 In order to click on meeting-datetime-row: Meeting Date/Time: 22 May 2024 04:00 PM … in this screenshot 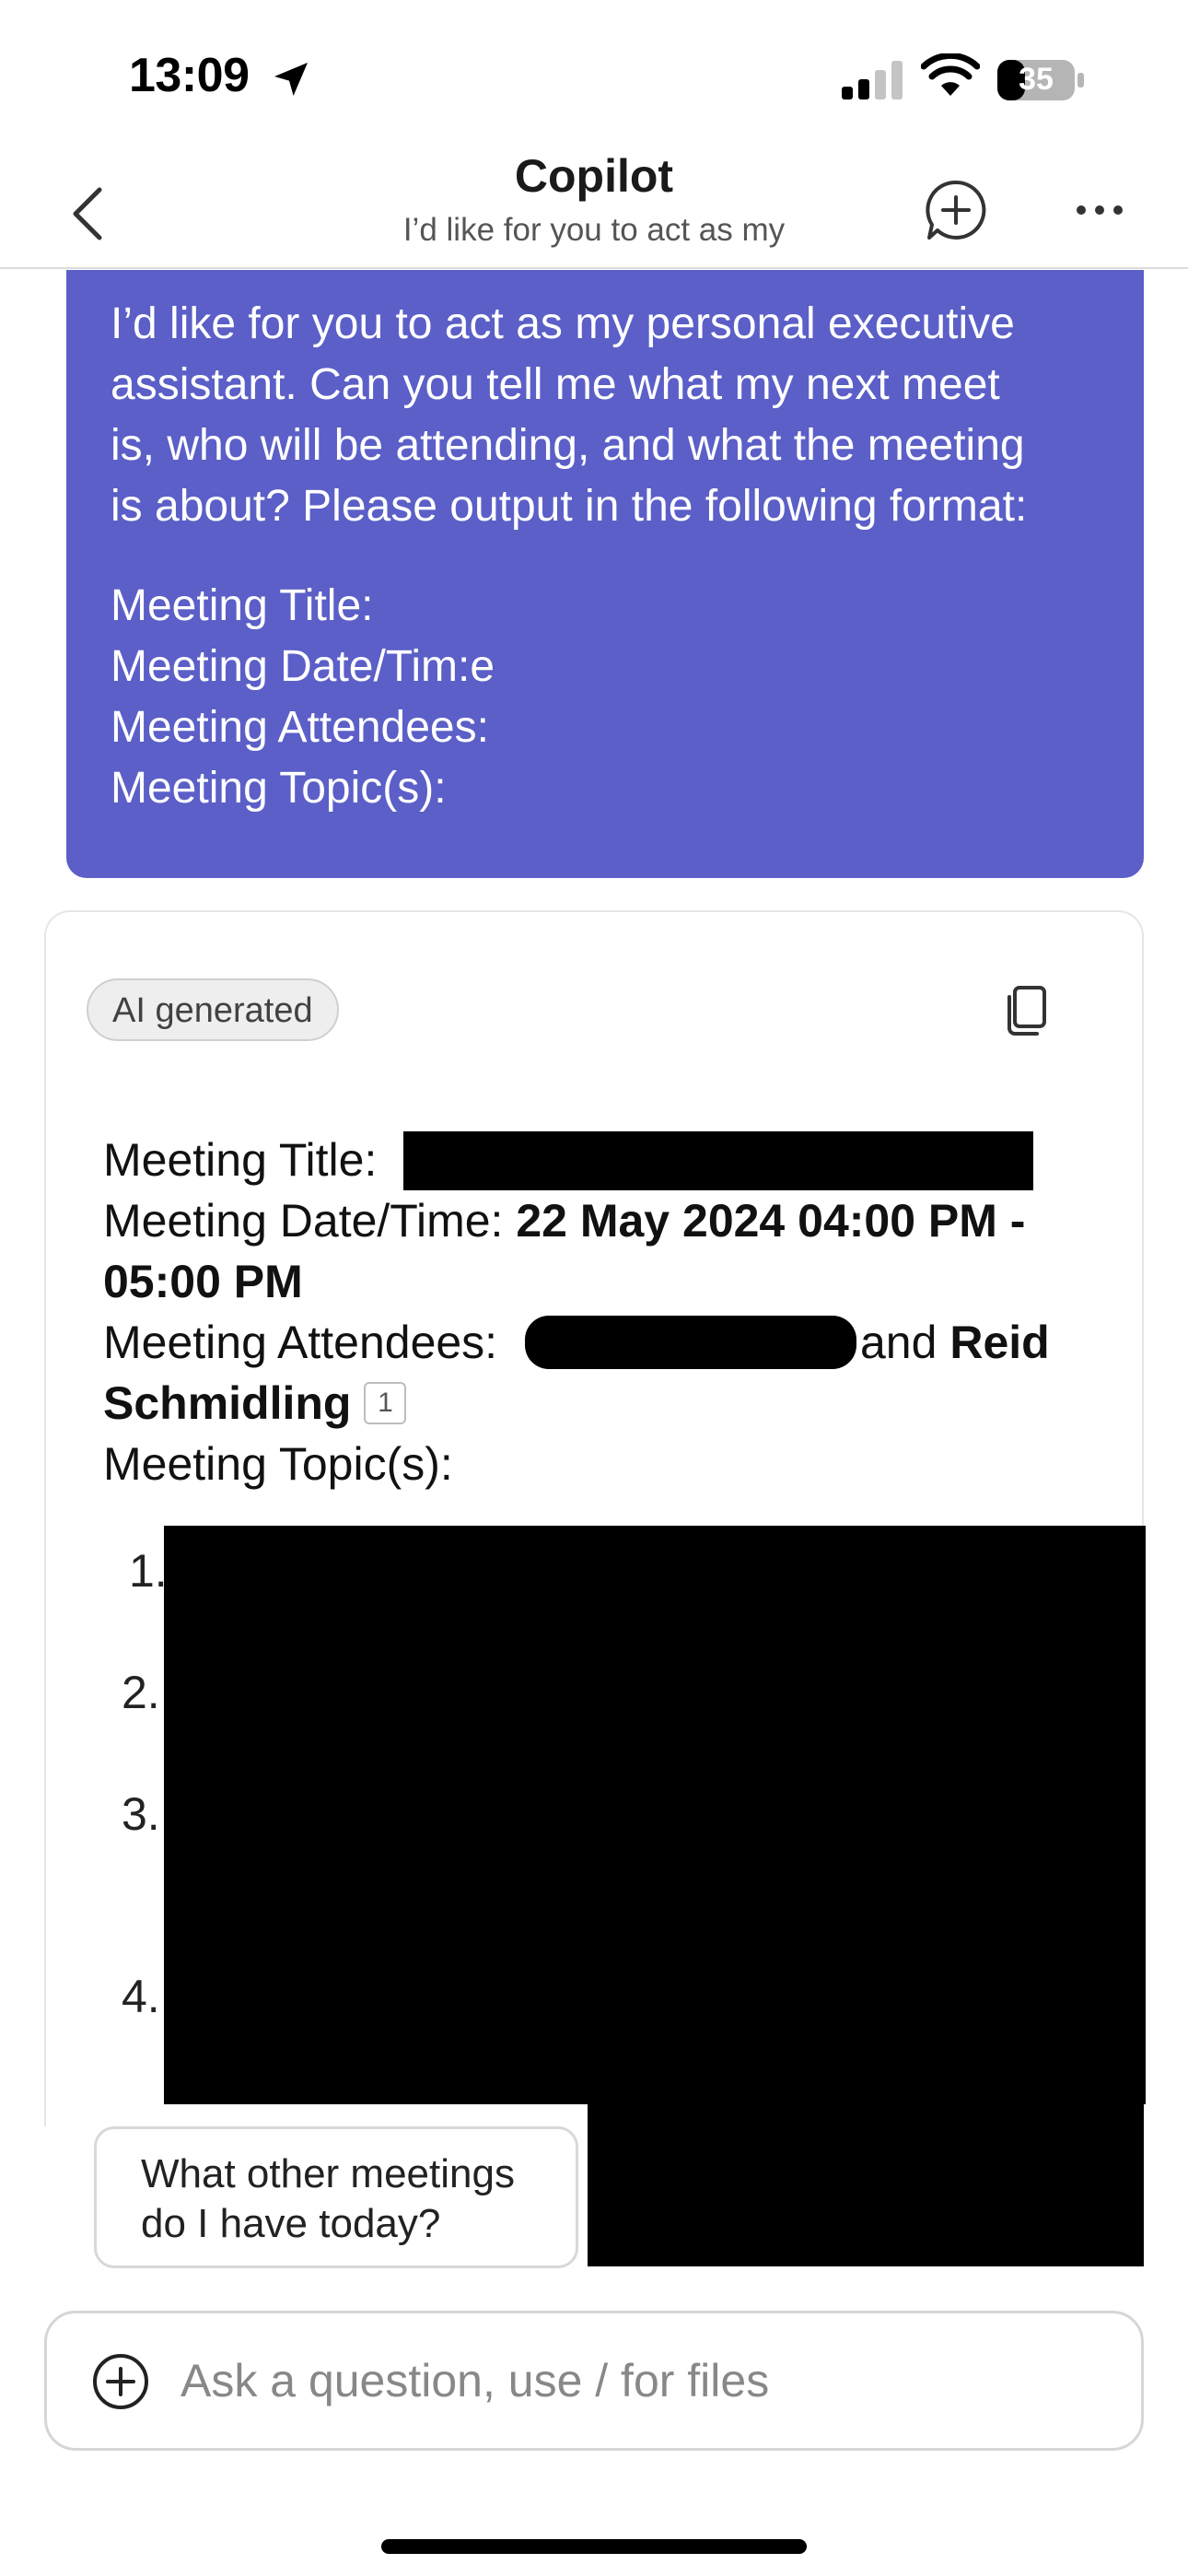, I will do `click(564, 1220)`.